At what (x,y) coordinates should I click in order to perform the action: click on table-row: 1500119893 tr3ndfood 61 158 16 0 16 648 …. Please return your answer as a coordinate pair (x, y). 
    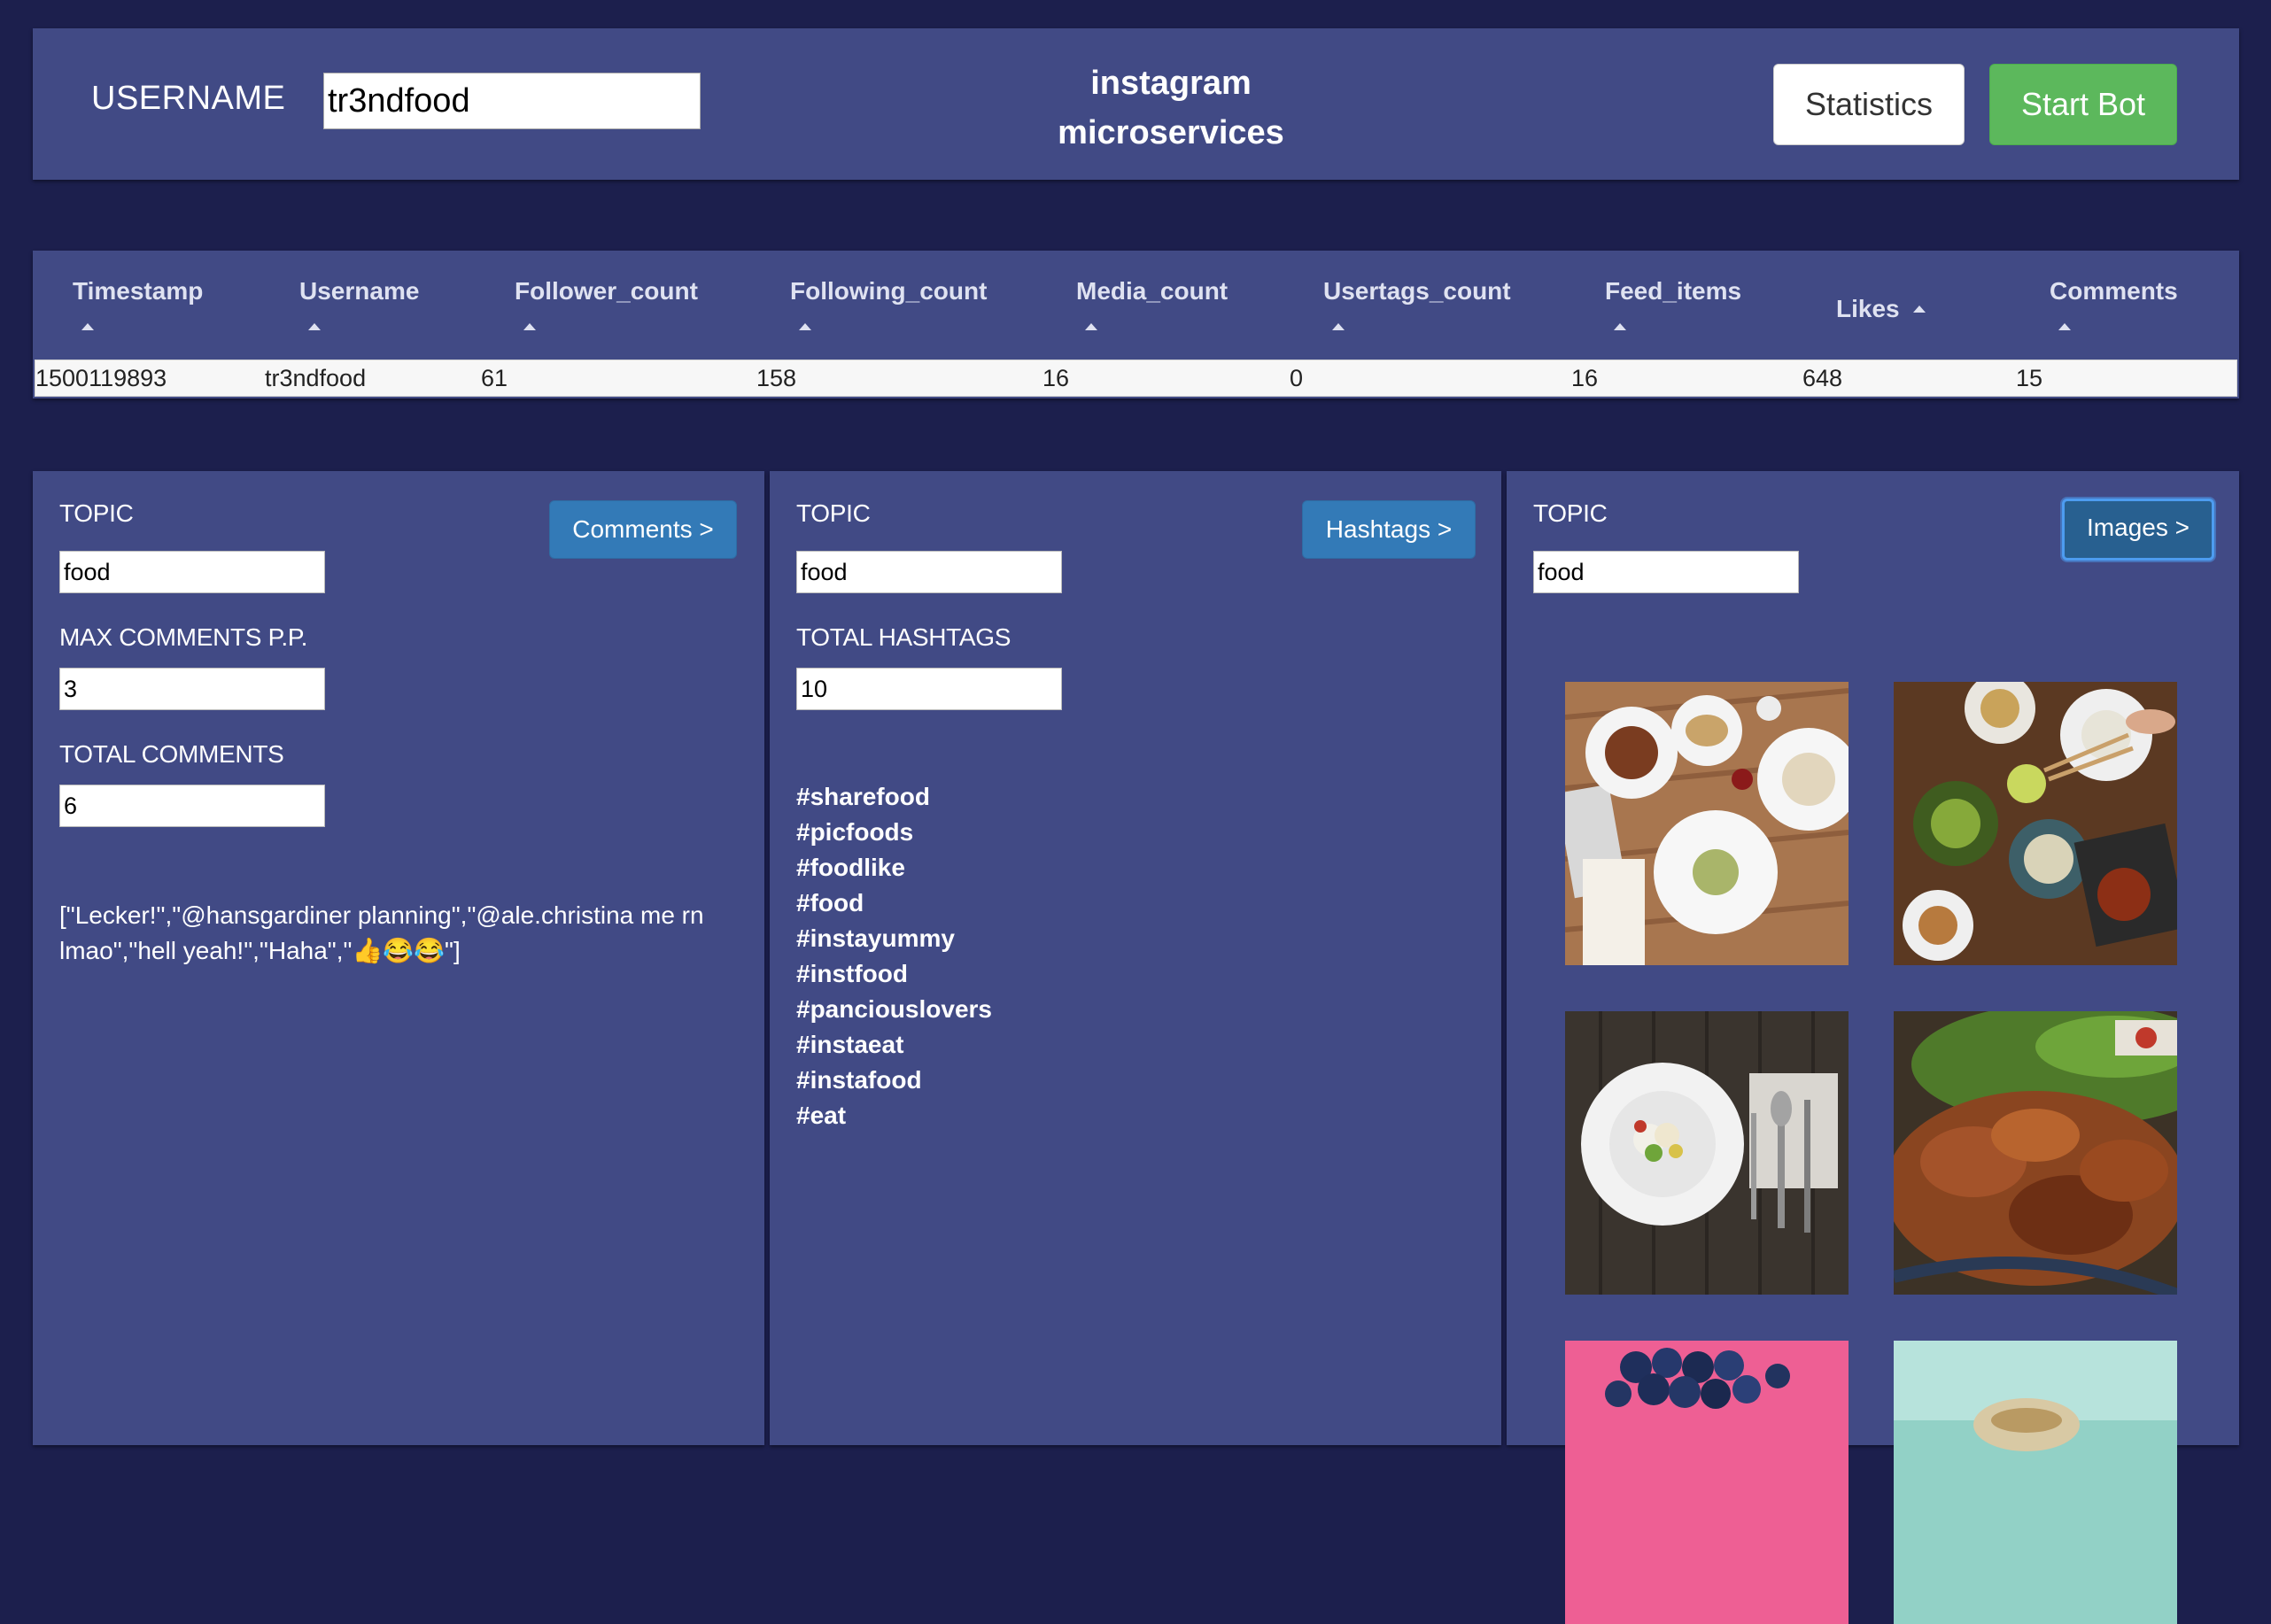
    Looking at the image, I should click on (1136, 378).